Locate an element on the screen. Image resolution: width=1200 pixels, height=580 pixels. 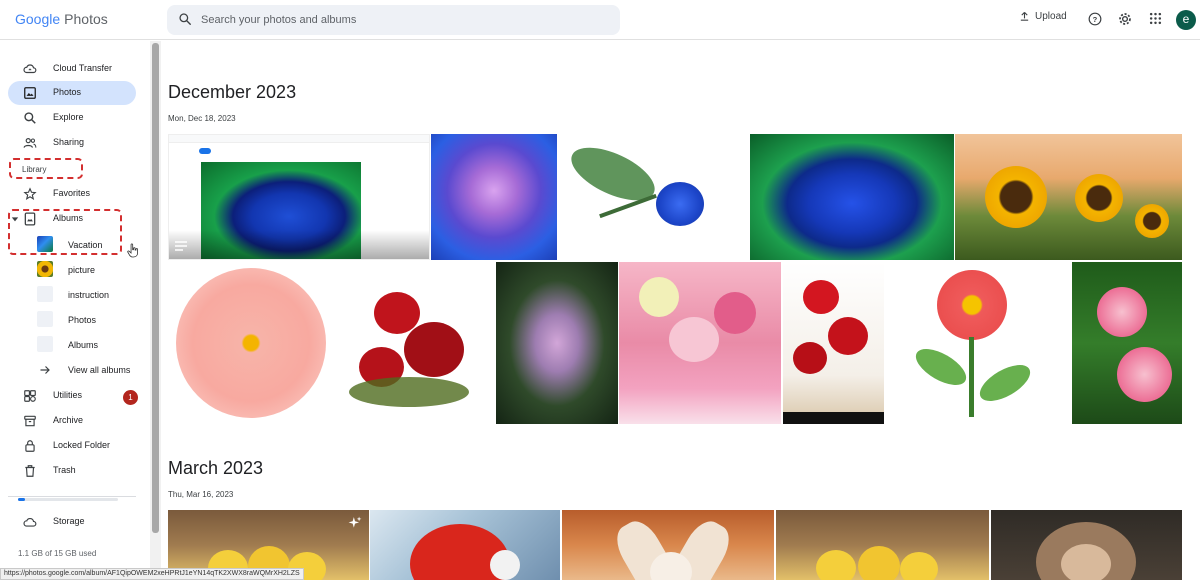
sidebar-item-storage: Storage is located at coordinates (72, 522).